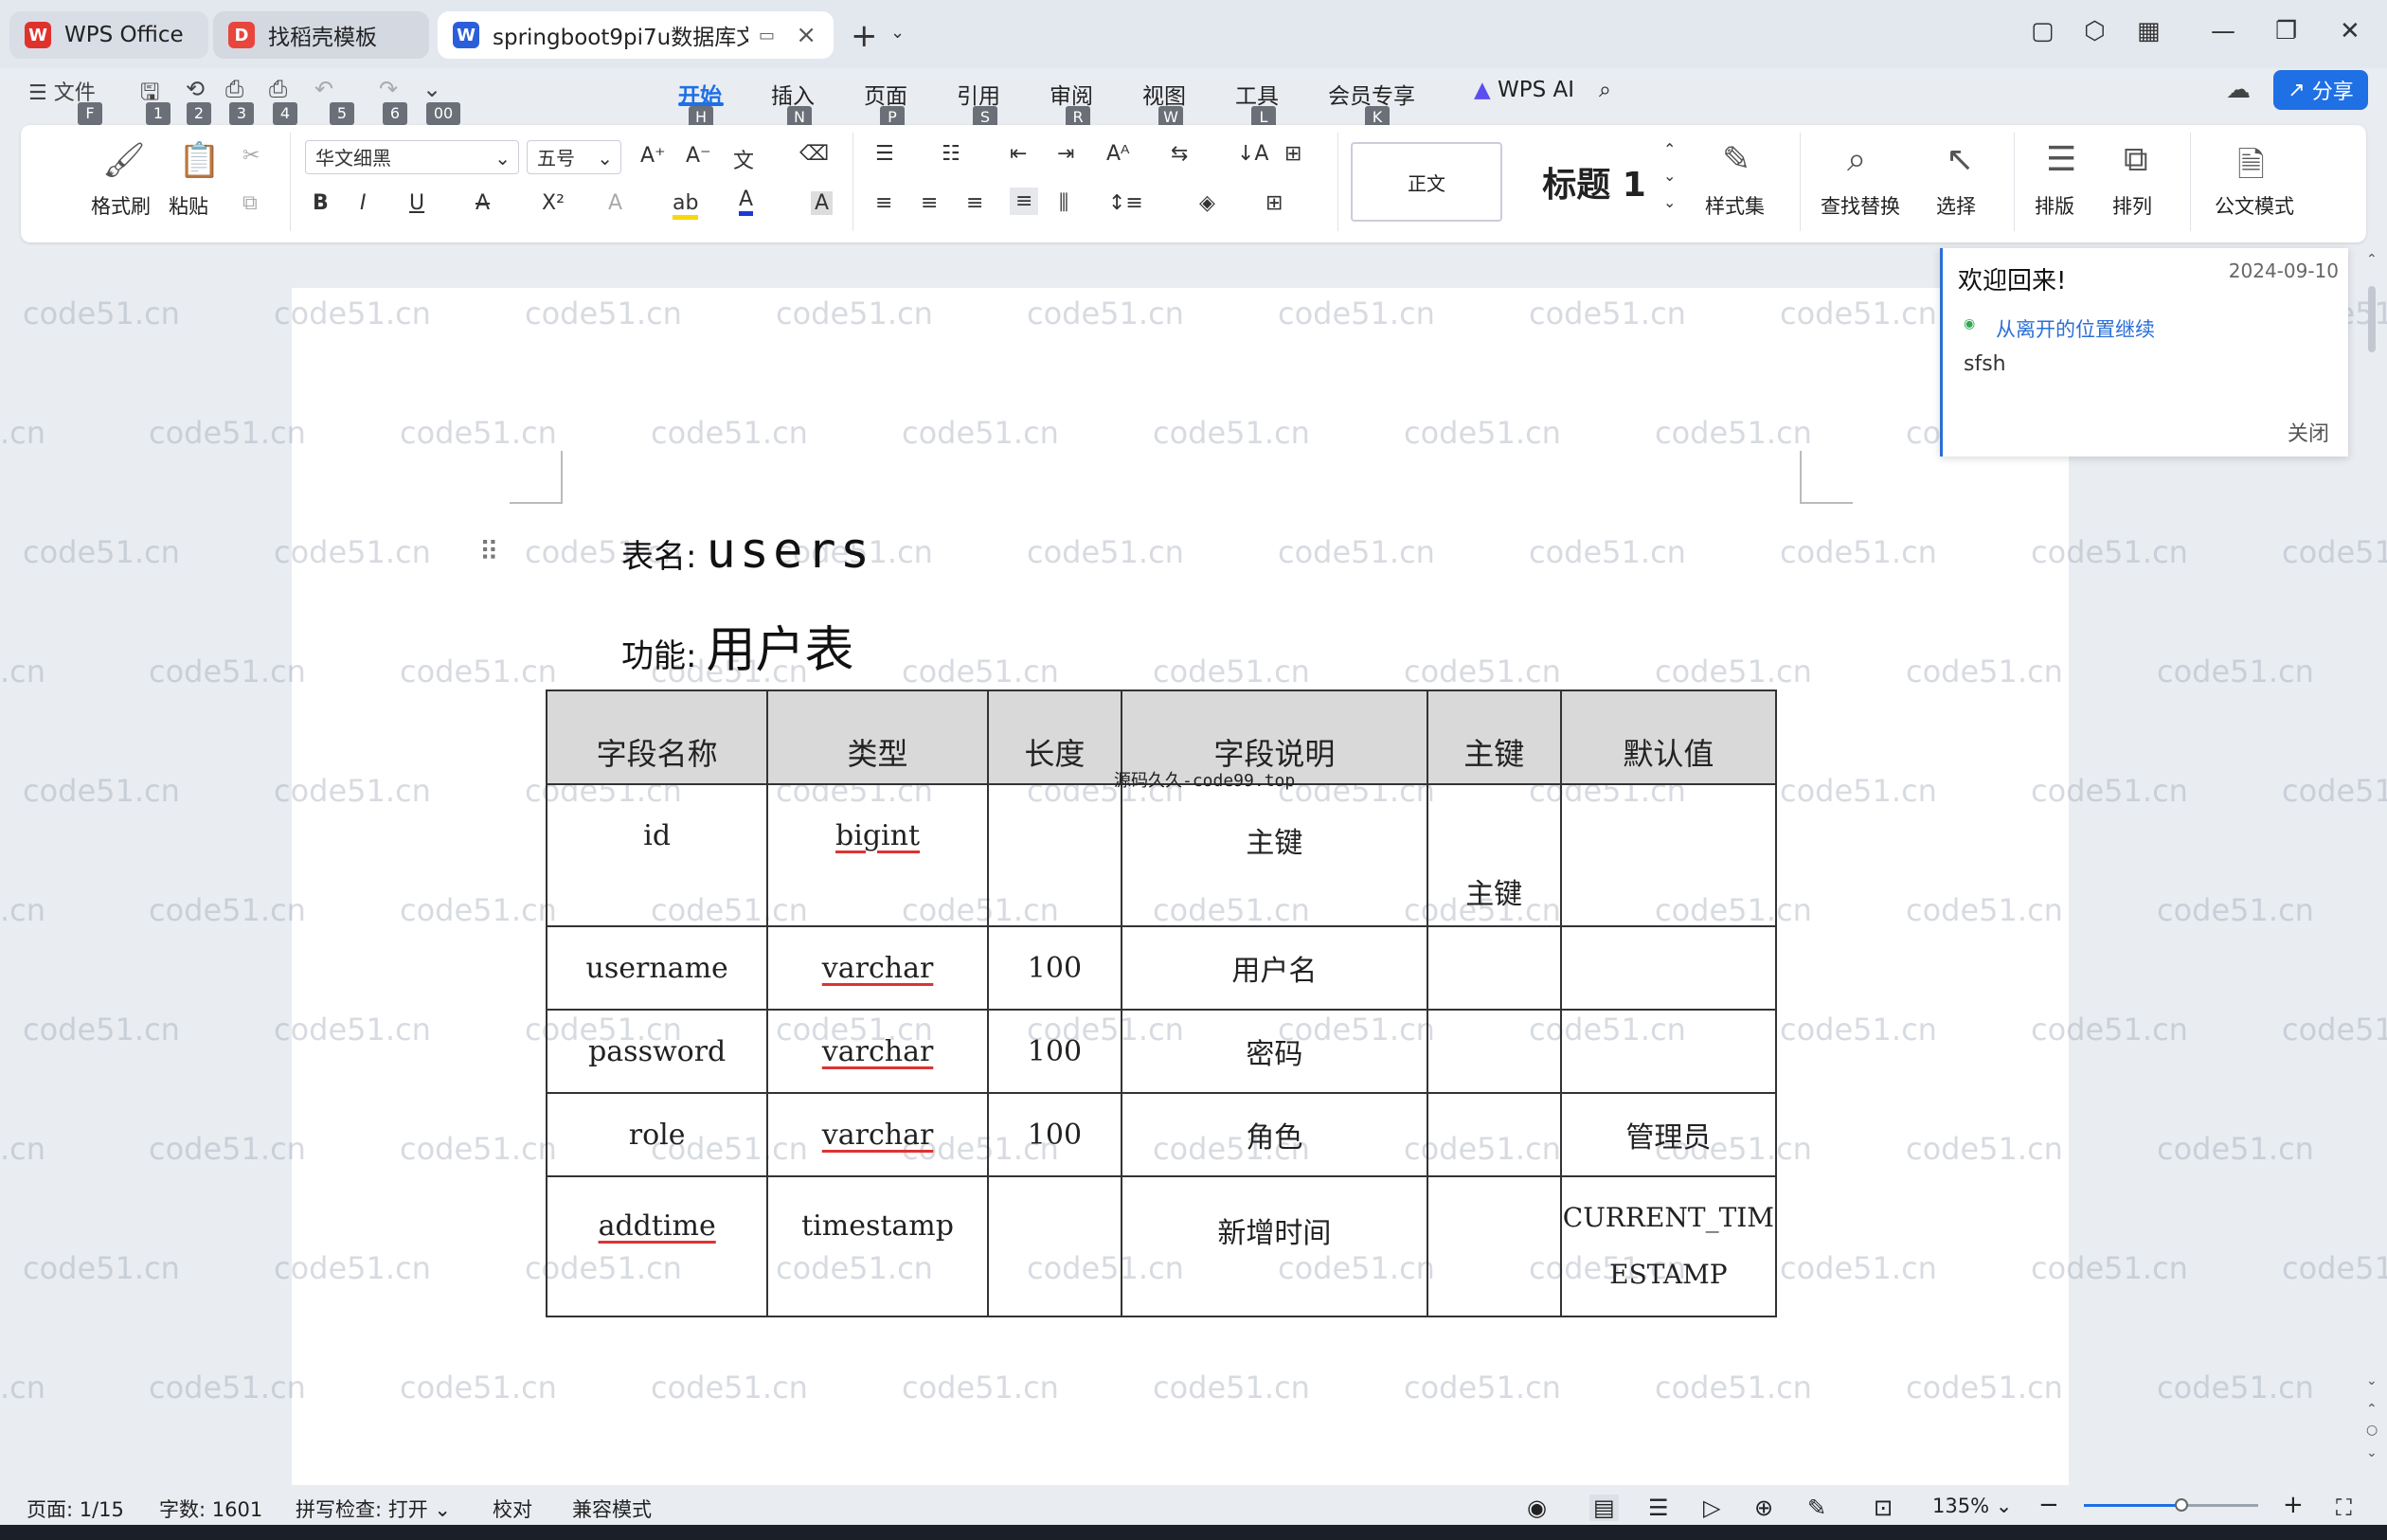 This screenshot has height=1540, width=2387. What do you see at coordinates (1274, 1246) in the screenshot?
I see `field-desc-cell: 新增时间` at bounding box center [1274, 1246].